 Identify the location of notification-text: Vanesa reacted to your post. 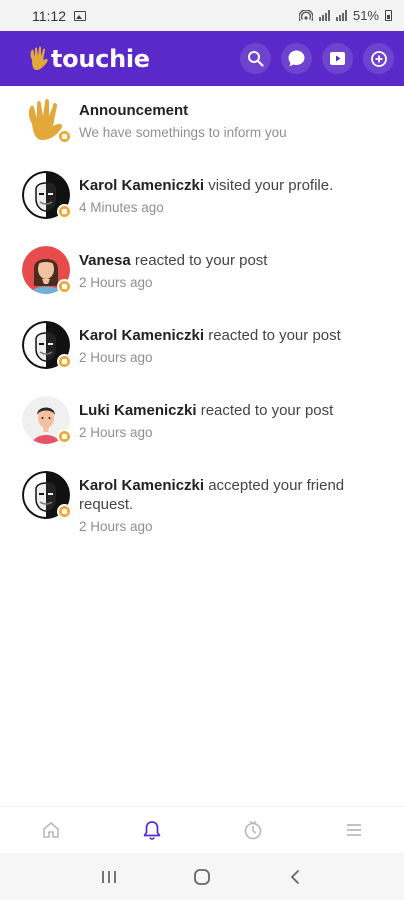
(173, 260).